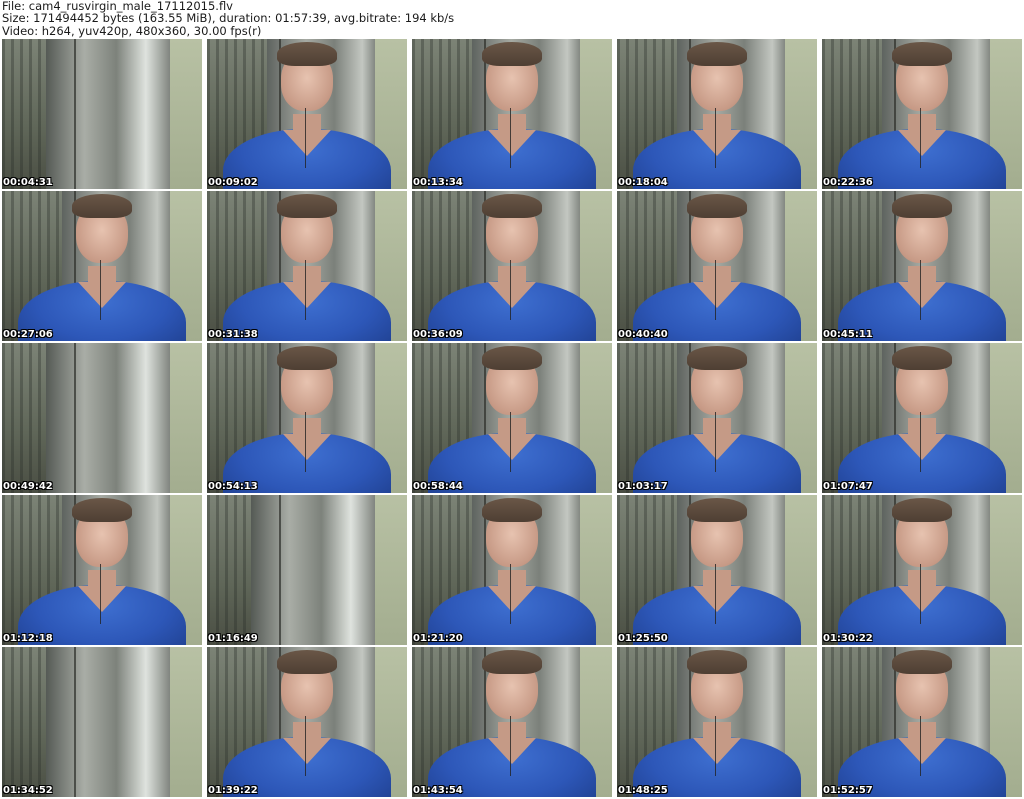  I want to click on thumbnail-timestamp: 01:30:22, so click(848, 638).